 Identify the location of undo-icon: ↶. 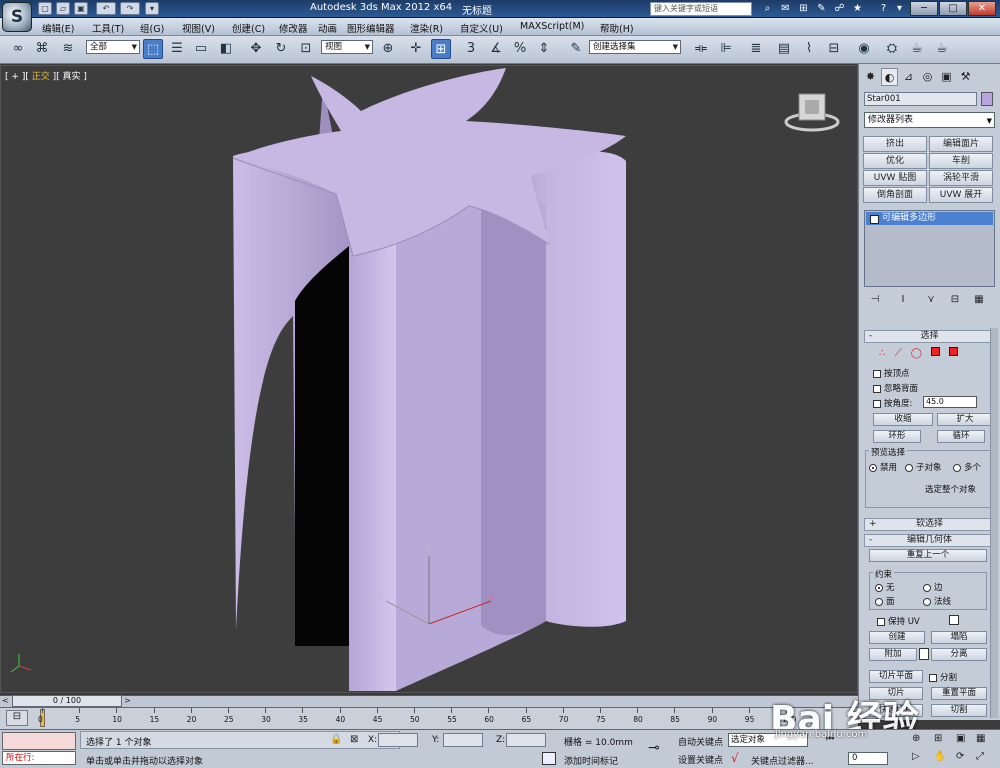
(106, 8).